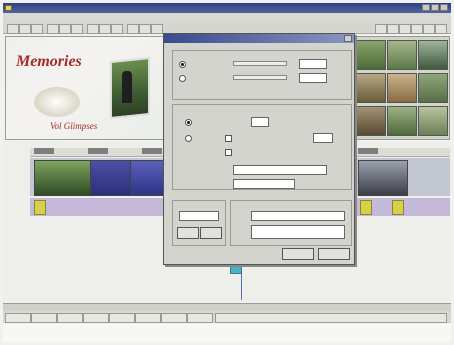  What do you see at coordinates (444, 7) in the screenshot?
I see `close-button` at bounding box center [444, 7].